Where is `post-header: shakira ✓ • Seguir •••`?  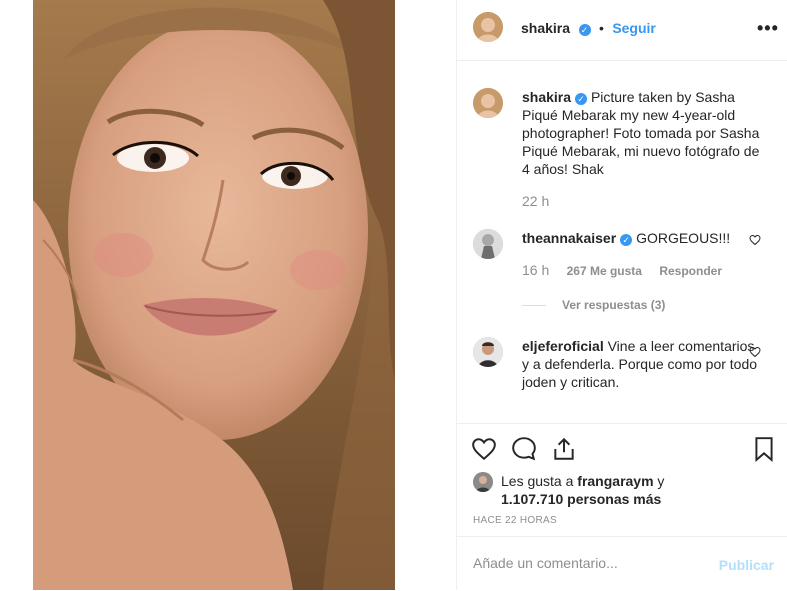 post-header: shakira ✓ • Seguir ••• is located at coordinates (622, 30).